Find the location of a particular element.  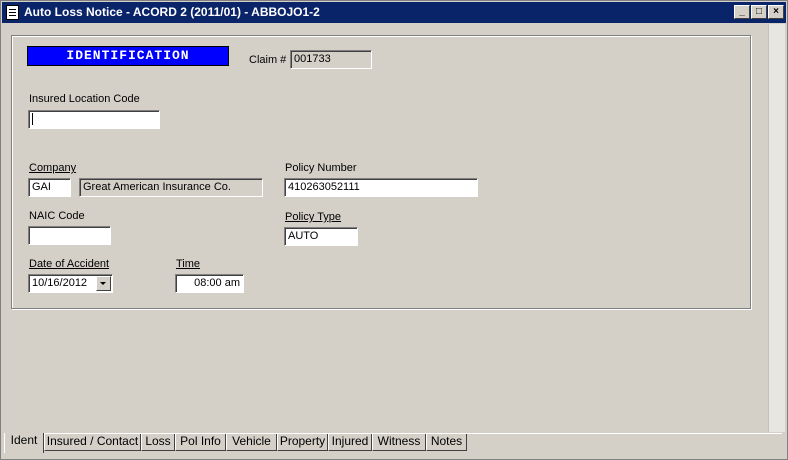

insured-location-label: Insured Location Code is located at coordinates (84, 99).